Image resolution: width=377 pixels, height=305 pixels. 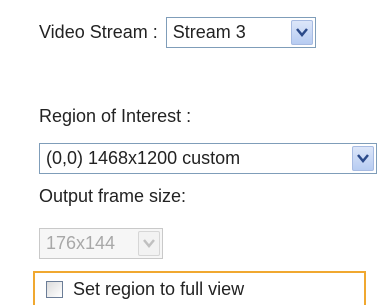 What do you see at coordinates (81, 243) in the screenshot?
I see `output-frame-value: 176x144` at bounding box center [81, 243].